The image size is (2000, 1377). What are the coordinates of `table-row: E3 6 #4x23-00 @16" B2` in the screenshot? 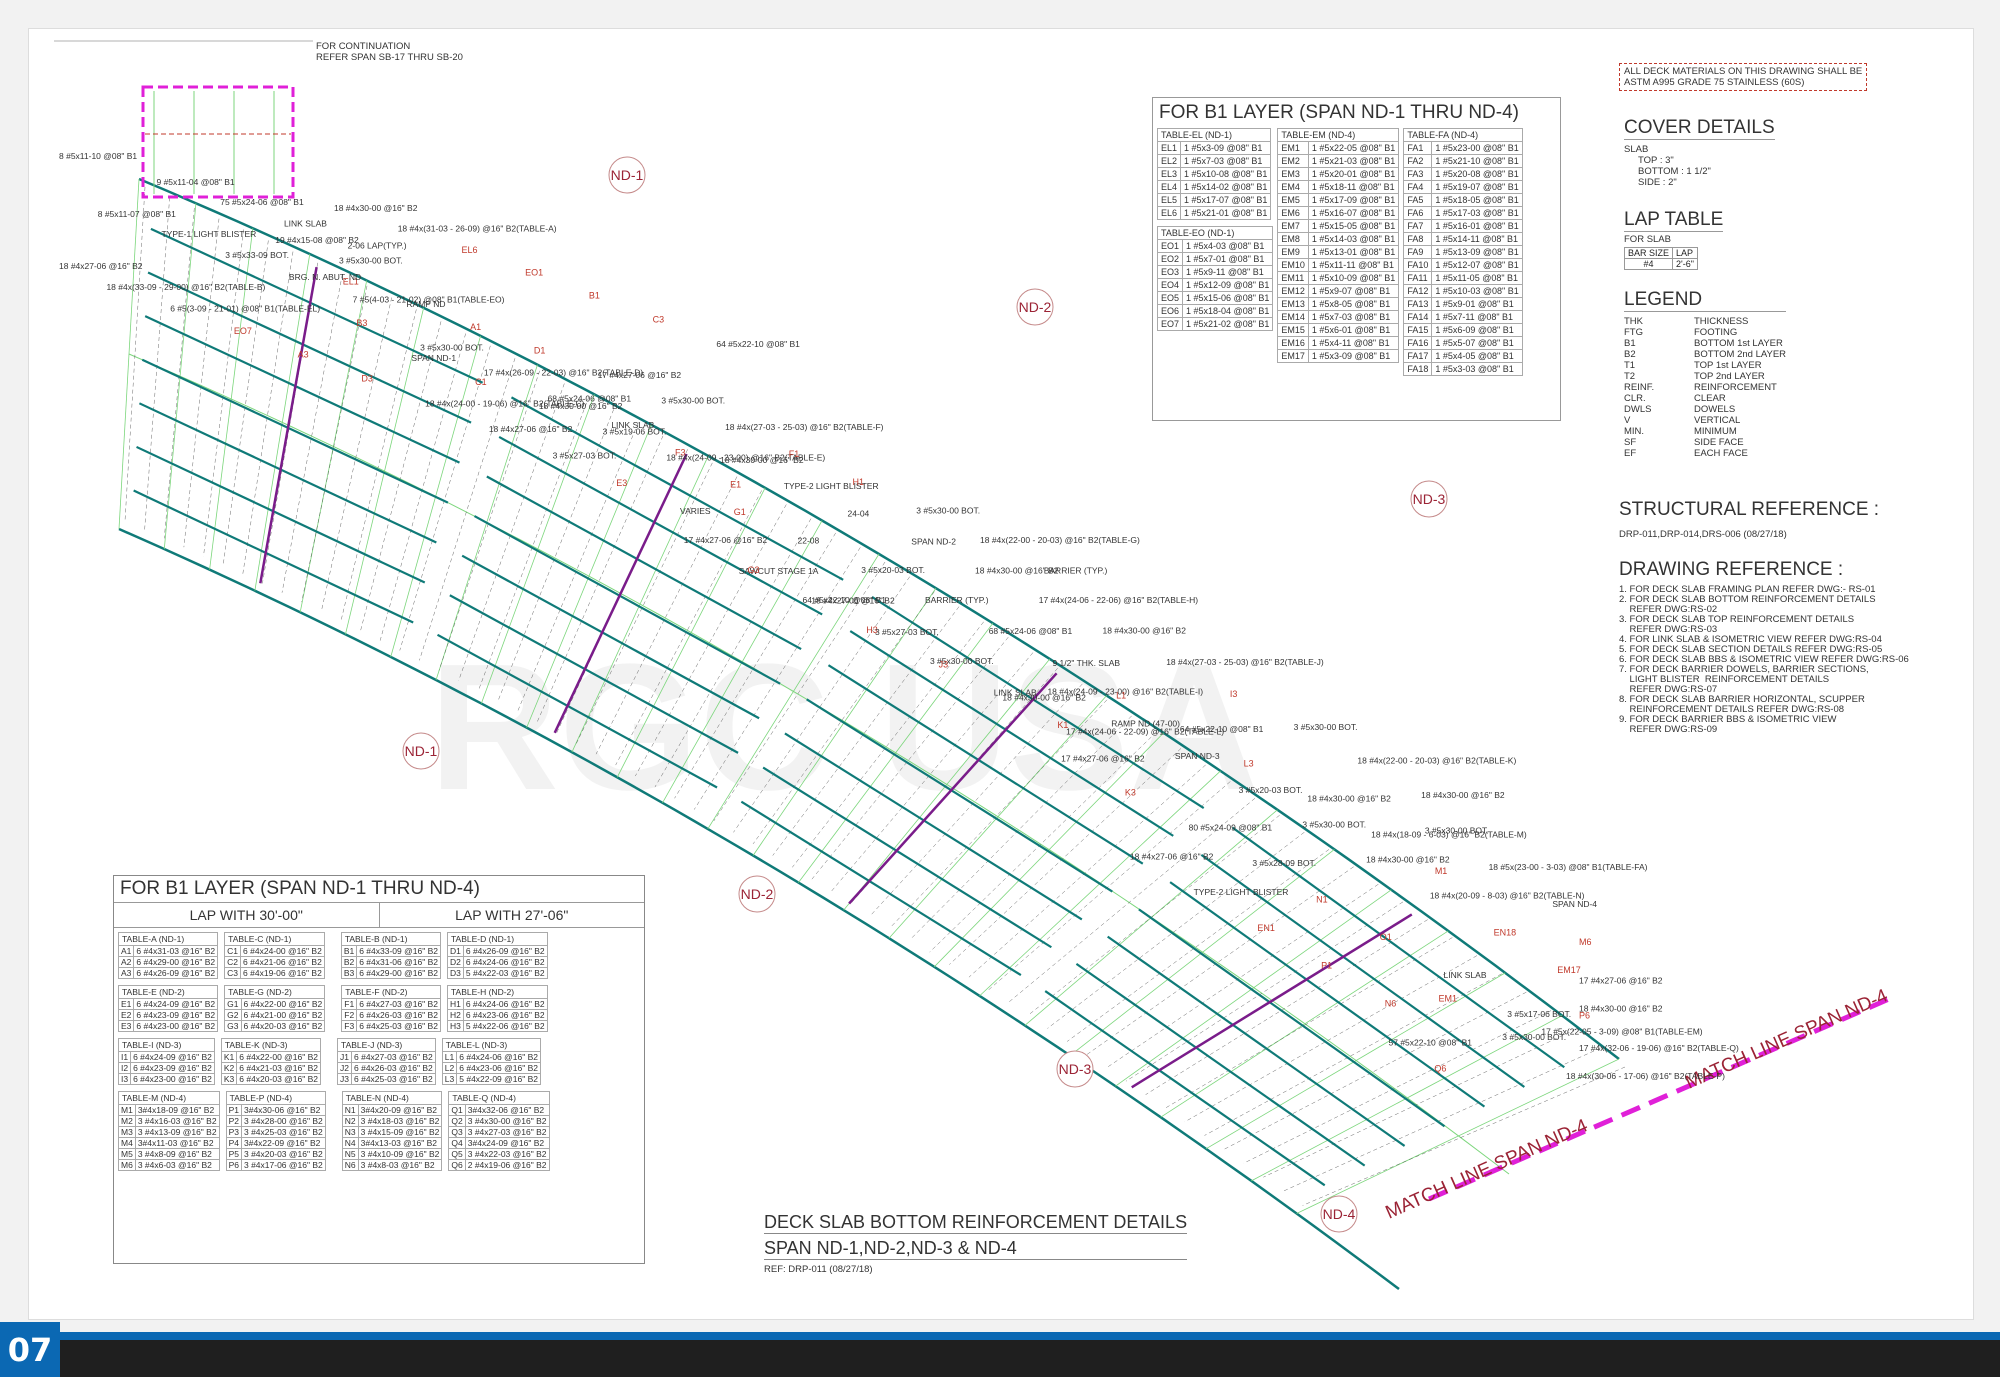 It's located at (168, 1026).